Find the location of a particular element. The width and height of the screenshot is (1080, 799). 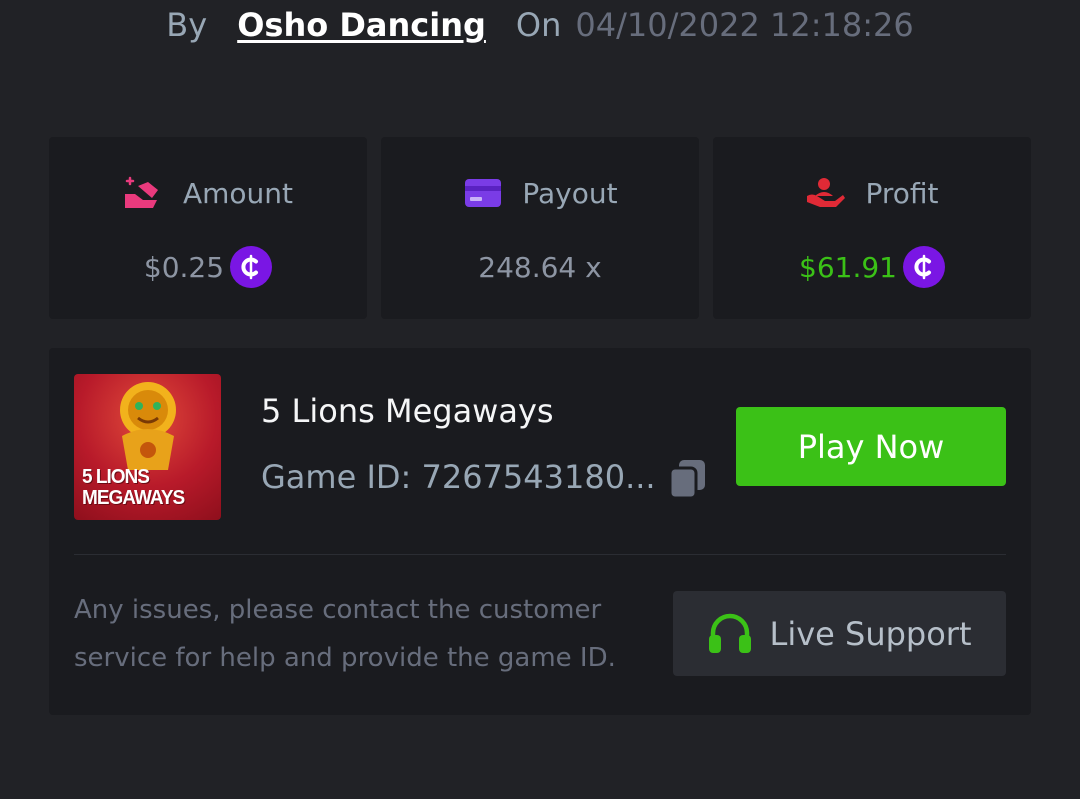

play-now-button: Play Now is located at coordinates (871, 446).